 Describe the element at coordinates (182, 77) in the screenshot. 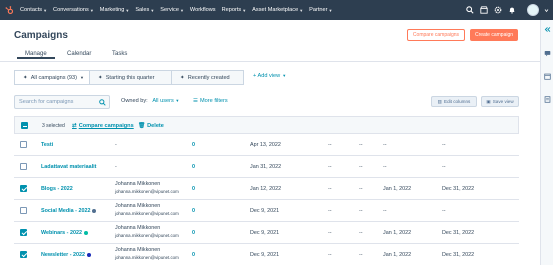

I see `pin-icon: ✦` at that location.